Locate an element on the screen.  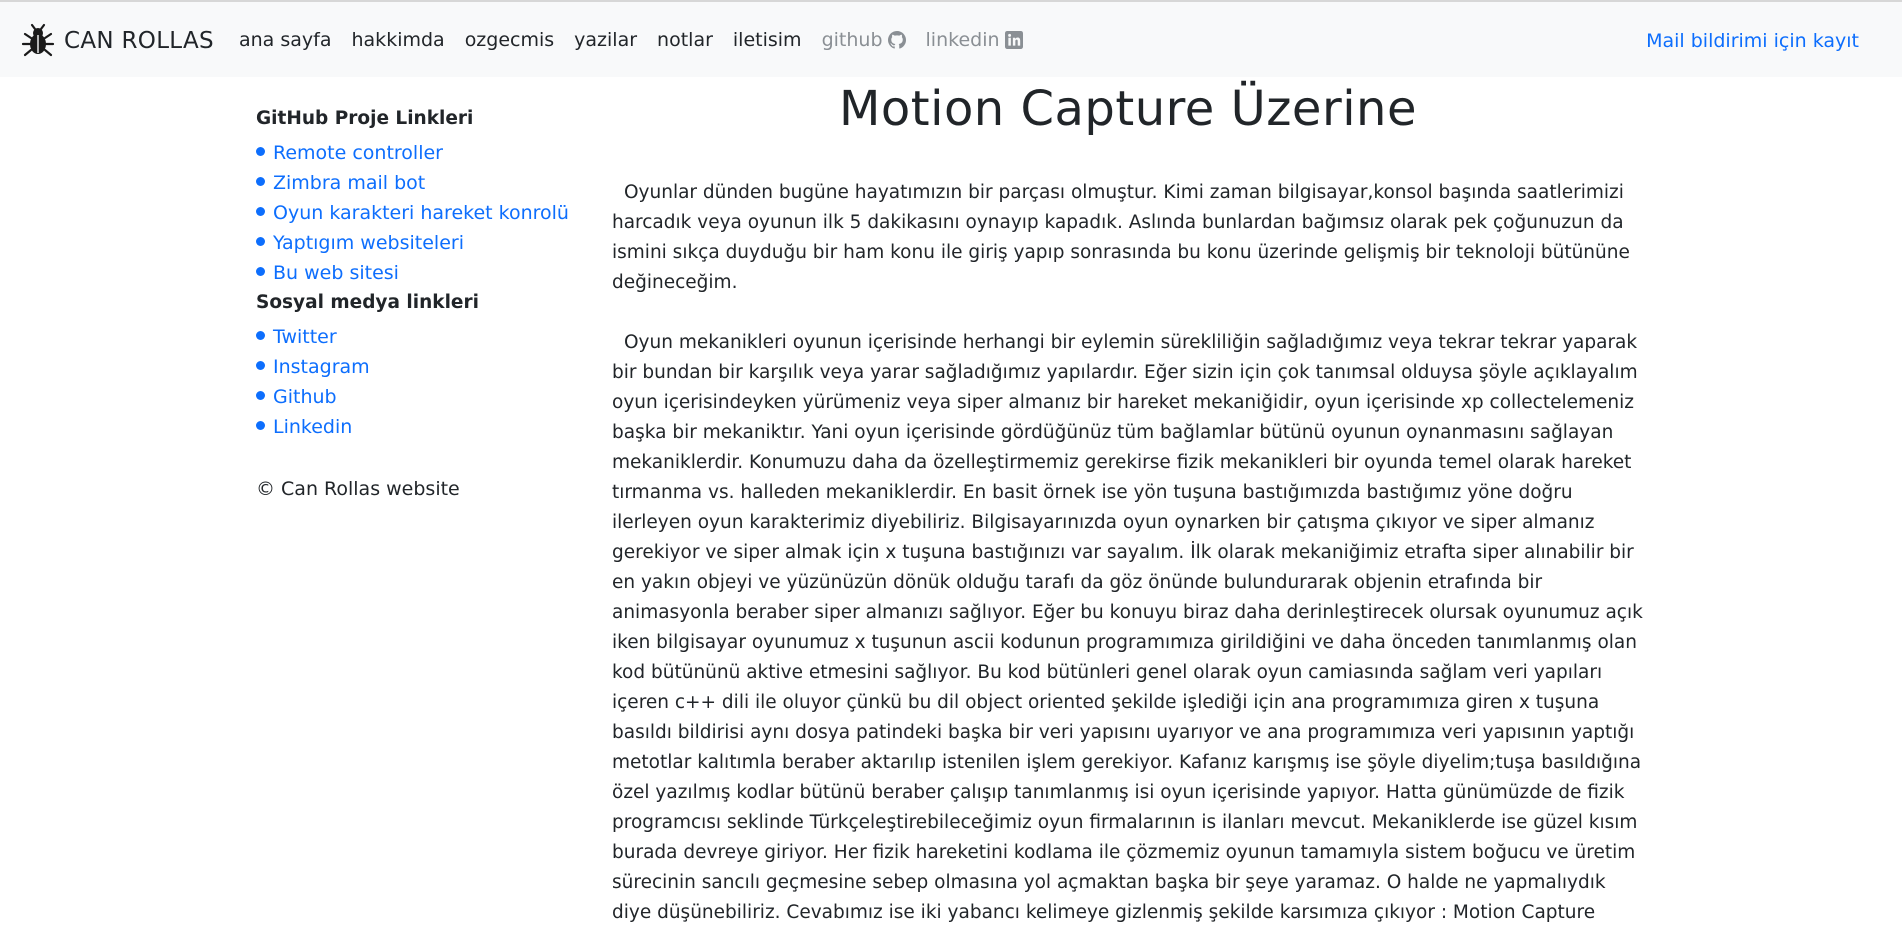
project-link-label: Oyun karakteri hareket konrolü is located at coordinates (421, 213).